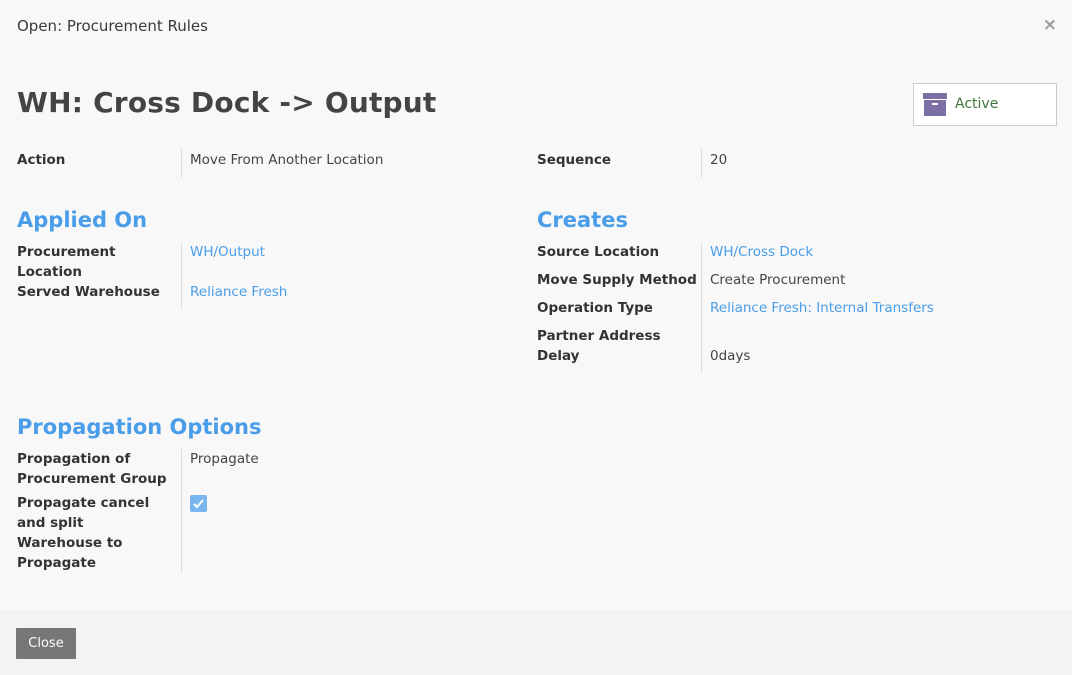  What do you see at coordinates (574, 160) in the screenshot?
I see `sequence-label: Sequence` at bounding box center [574, 160].